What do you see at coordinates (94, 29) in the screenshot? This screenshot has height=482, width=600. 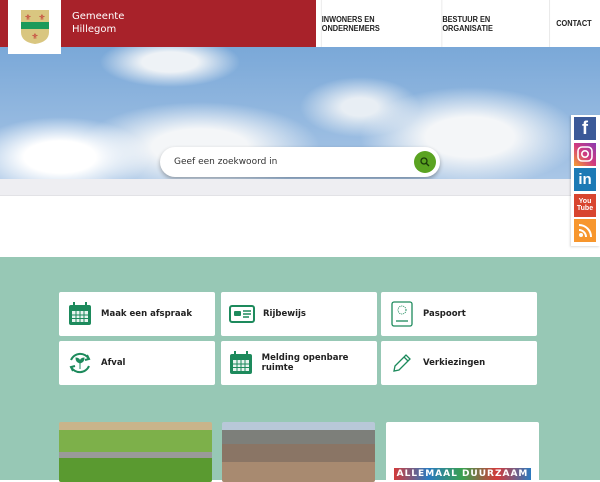 I see `brand-line2: Hillegom` at bounding box center [94, 29].